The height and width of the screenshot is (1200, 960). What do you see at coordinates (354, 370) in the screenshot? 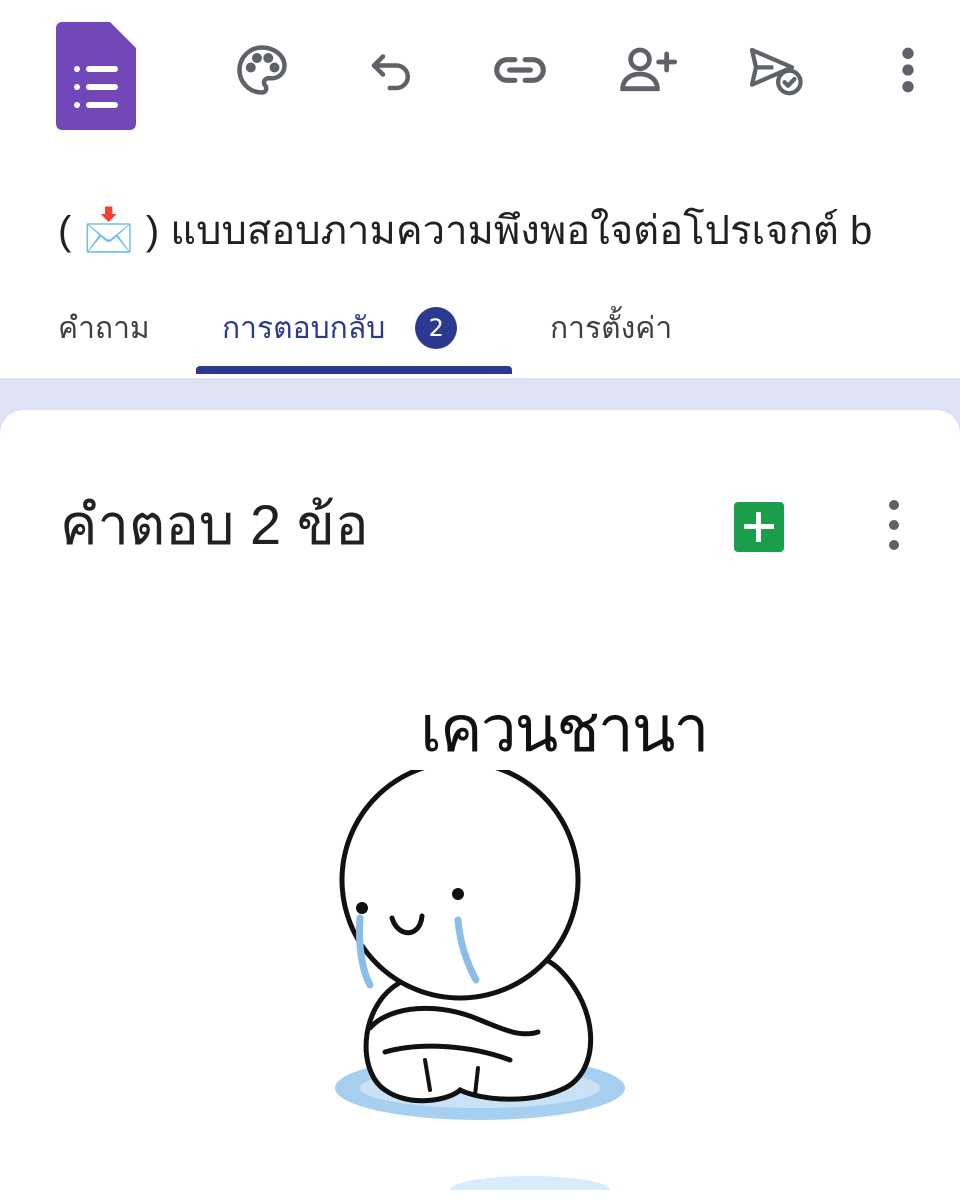
I see `active-tab-indicator` at bounding box center [354, 370].